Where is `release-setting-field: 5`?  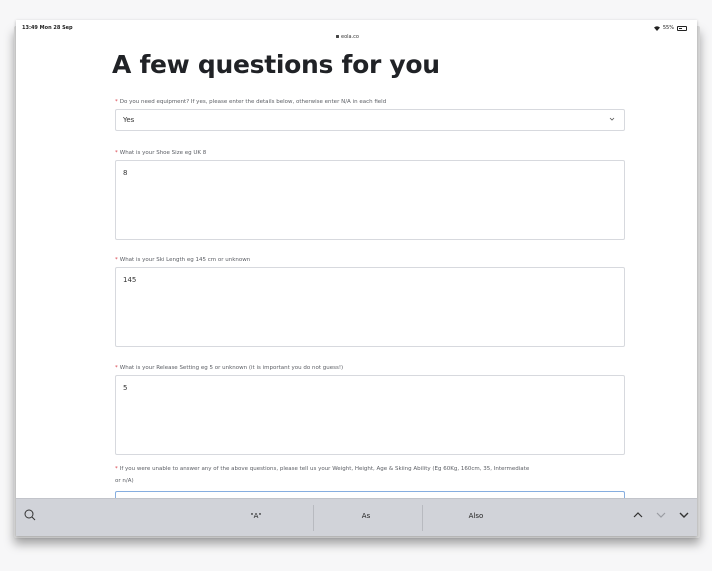 release-setting-field: 5 is located at coordinates (370, 415).